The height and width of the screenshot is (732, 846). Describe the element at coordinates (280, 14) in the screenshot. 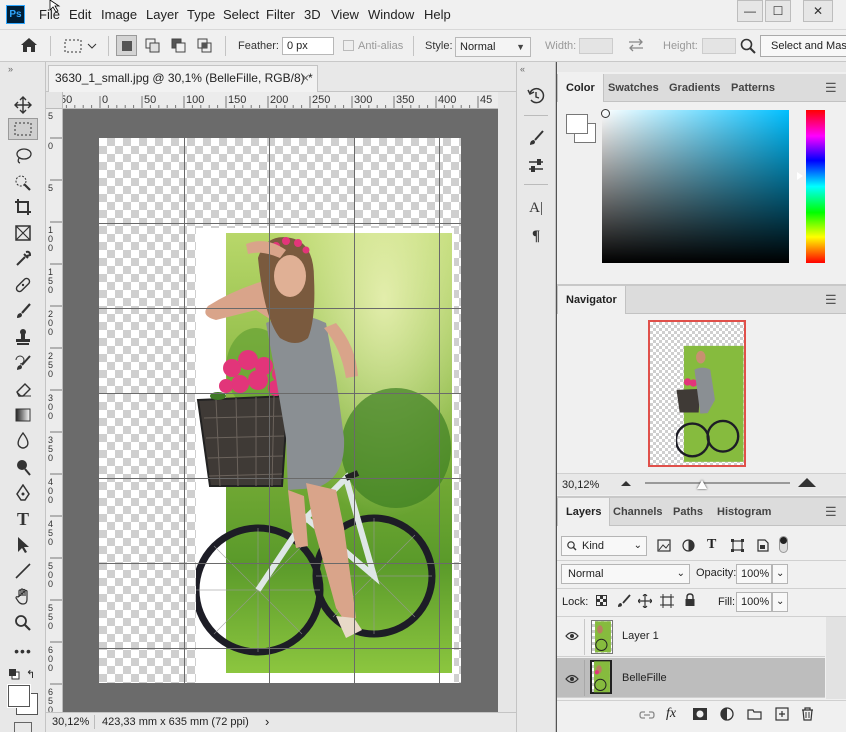

I see `menu-filter: Filter` at that location.